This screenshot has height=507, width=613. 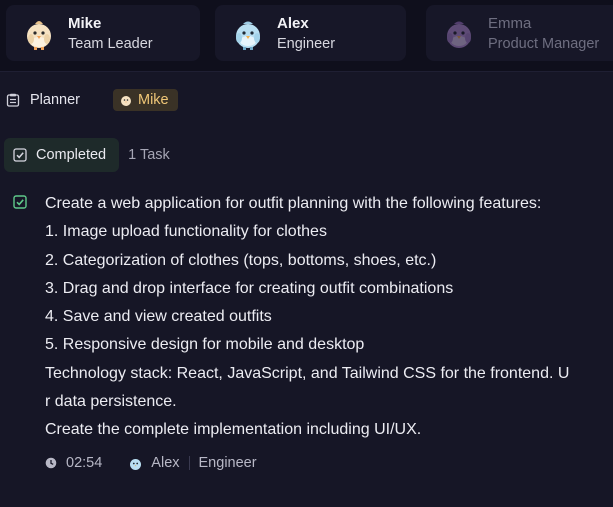 What do you see at coordinates (519, 33) in the screenshot?
I see `agent-card-emma: Emma Product Manager` at bounding box center [519, 33].